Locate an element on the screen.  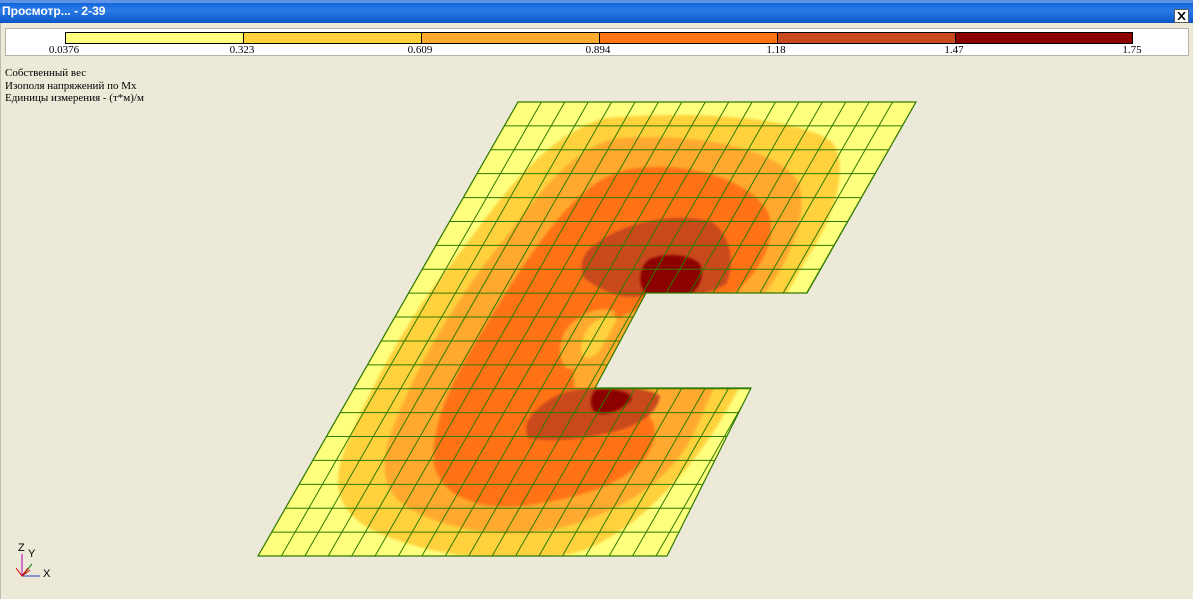
axis-z-label: Z is located at coordinates (21, 548).